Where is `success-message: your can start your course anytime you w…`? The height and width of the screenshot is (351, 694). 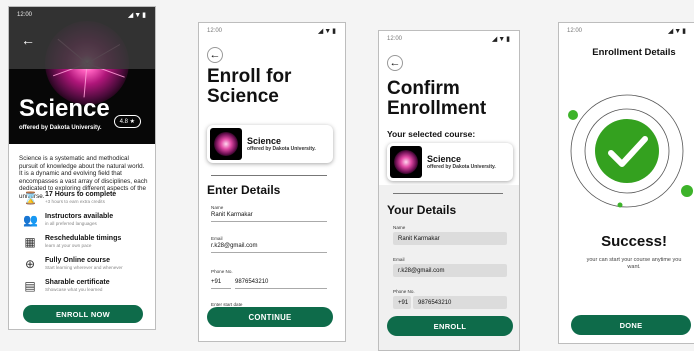
success-message: your can start your course anytime you w… is located at coordinates (634, 263).